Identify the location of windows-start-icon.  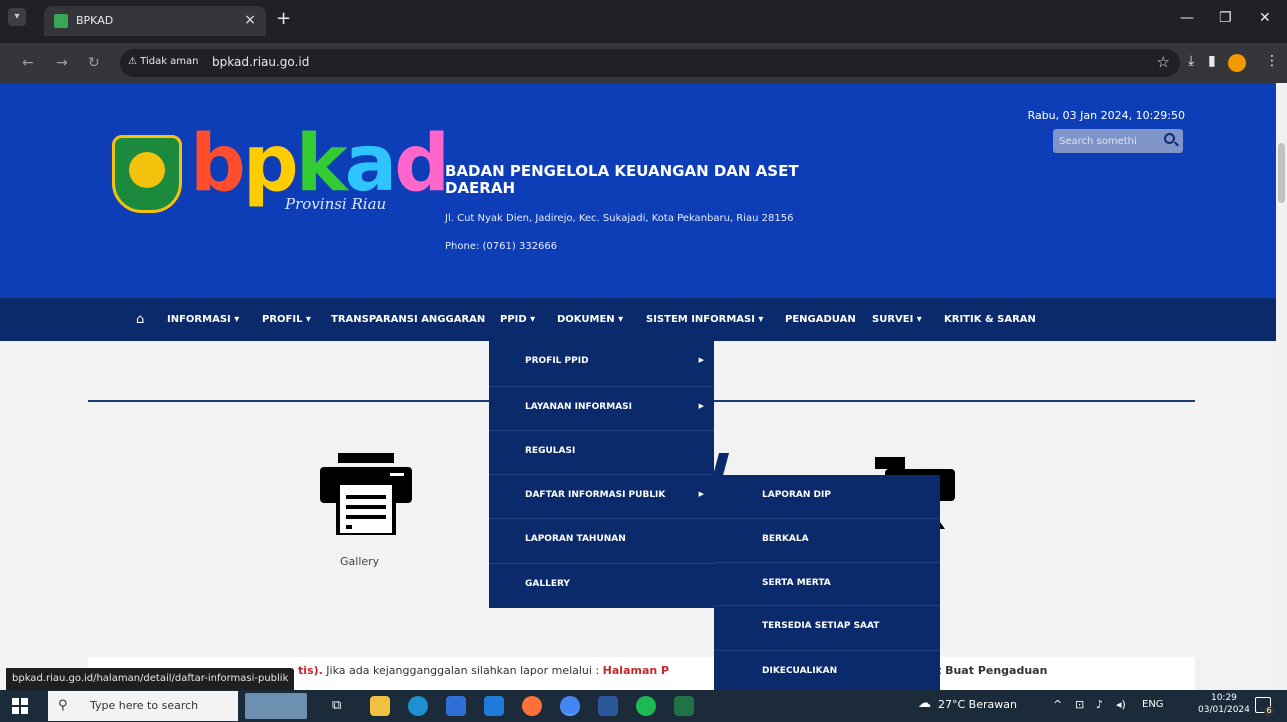
(20, 706).